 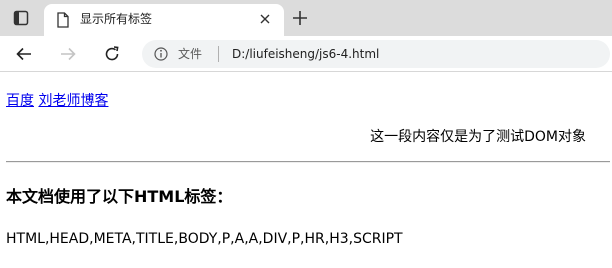 What do you see at coordinates (63, 20) in the screenshot?
I see `page-icon` at bounding box center [63, 20].